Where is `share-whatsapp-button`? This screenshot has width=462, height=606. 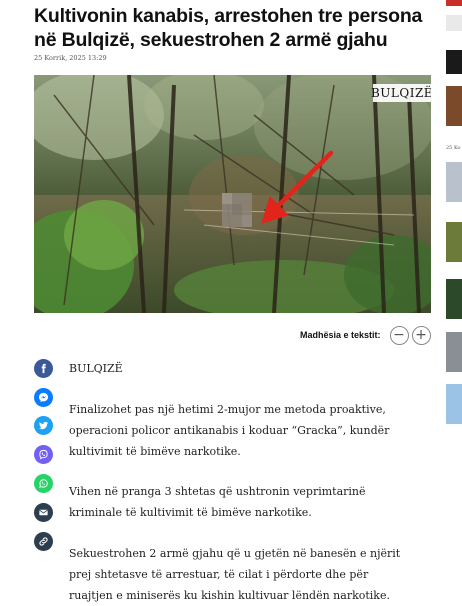
share-whatsapp-button is located at coordinates (43, 483).